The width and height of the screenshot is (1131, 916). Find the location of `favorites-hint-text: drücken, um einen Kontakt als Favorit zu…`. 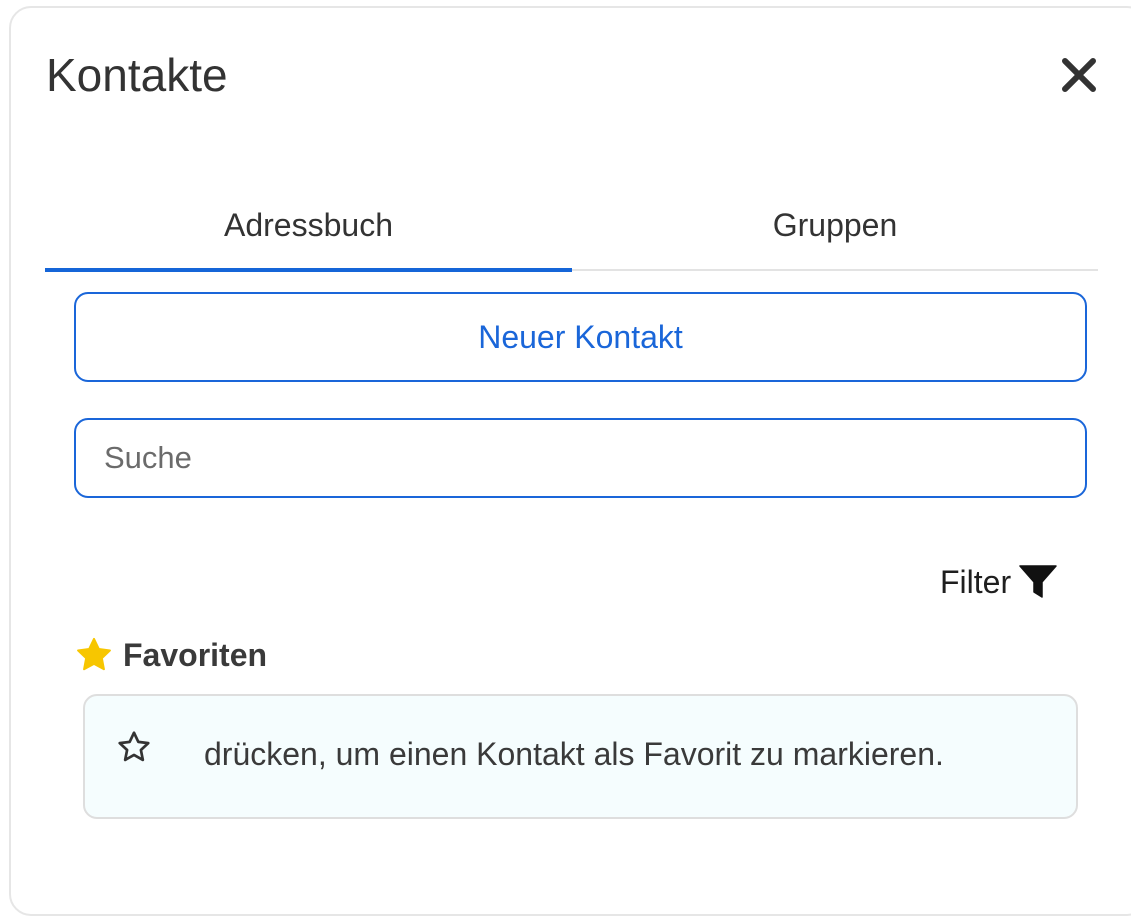

favorites-hint-text: drücken, um einen Kontakt als Favorit zu… is located at coordinates (574, 754).